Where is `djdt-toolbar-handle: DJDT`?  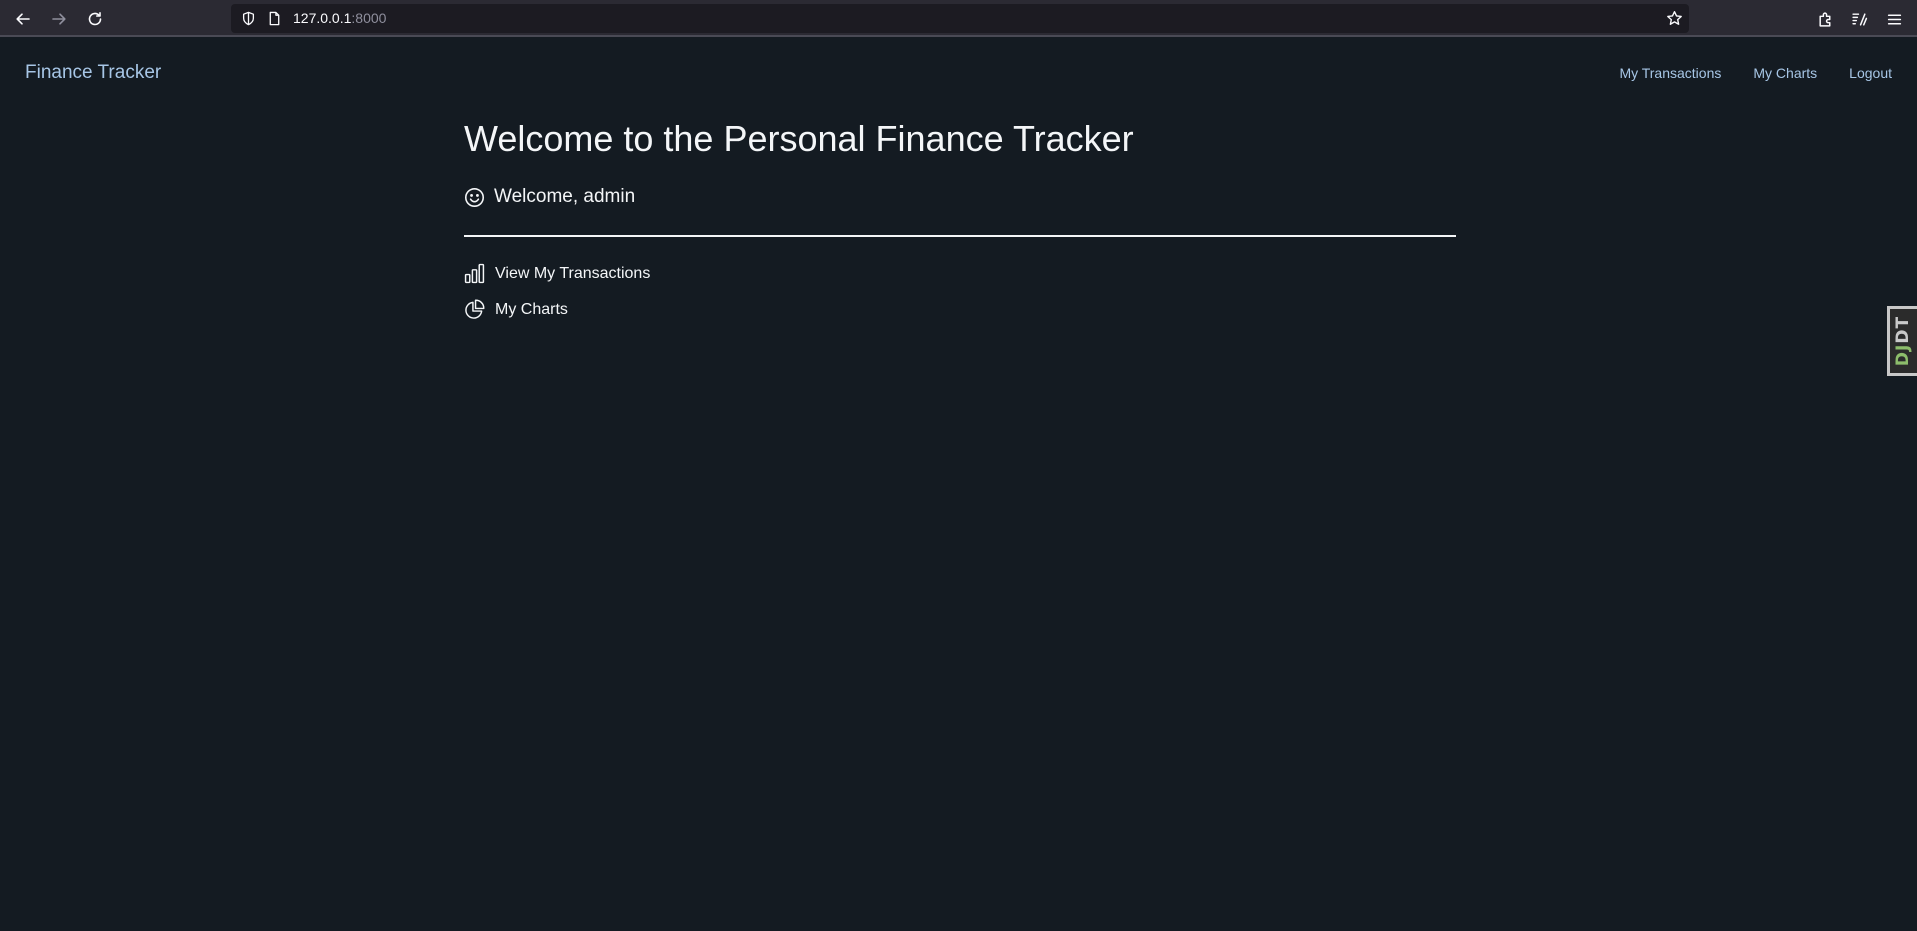
djdt-toolbar-handle: DJDT is located at coordinates (1902, 341).